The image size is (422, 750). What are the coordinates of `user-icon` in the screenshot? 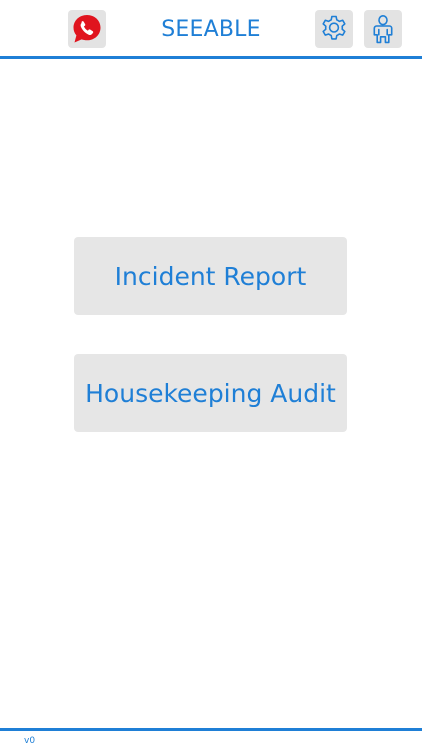 It's located at (383, 29).